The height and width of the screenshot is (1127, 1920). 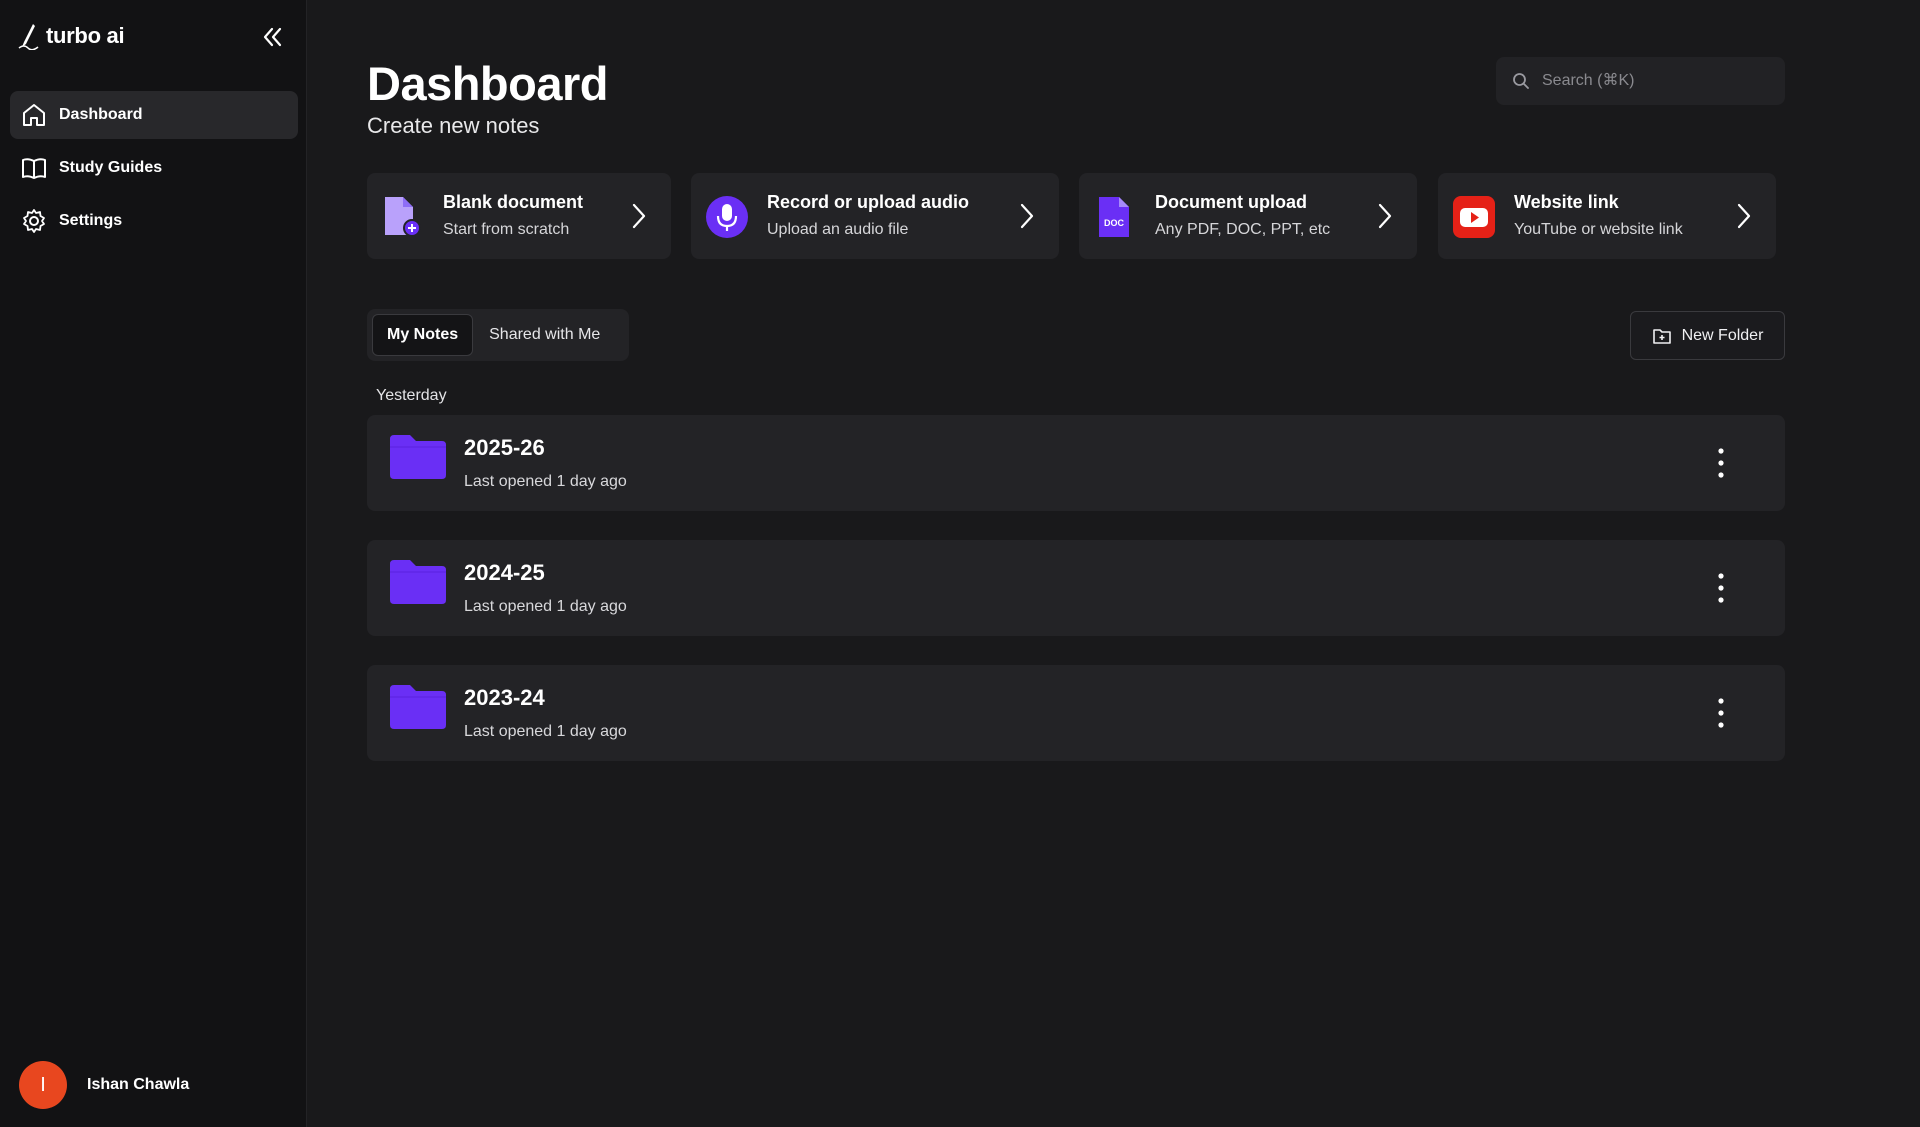 What do you see at coordinates (111, 167) in the screenshot?
I see `sidebar-item-label: Study Guides` at bounding box center [111, 167].